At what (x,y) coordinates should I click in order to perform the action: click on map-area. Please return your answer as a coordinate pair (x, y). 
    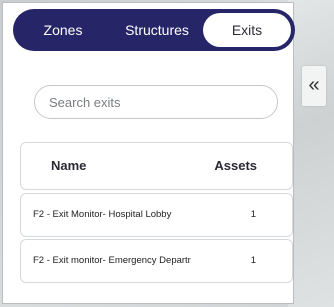
    Looking at the image, I should click on (311, 153).